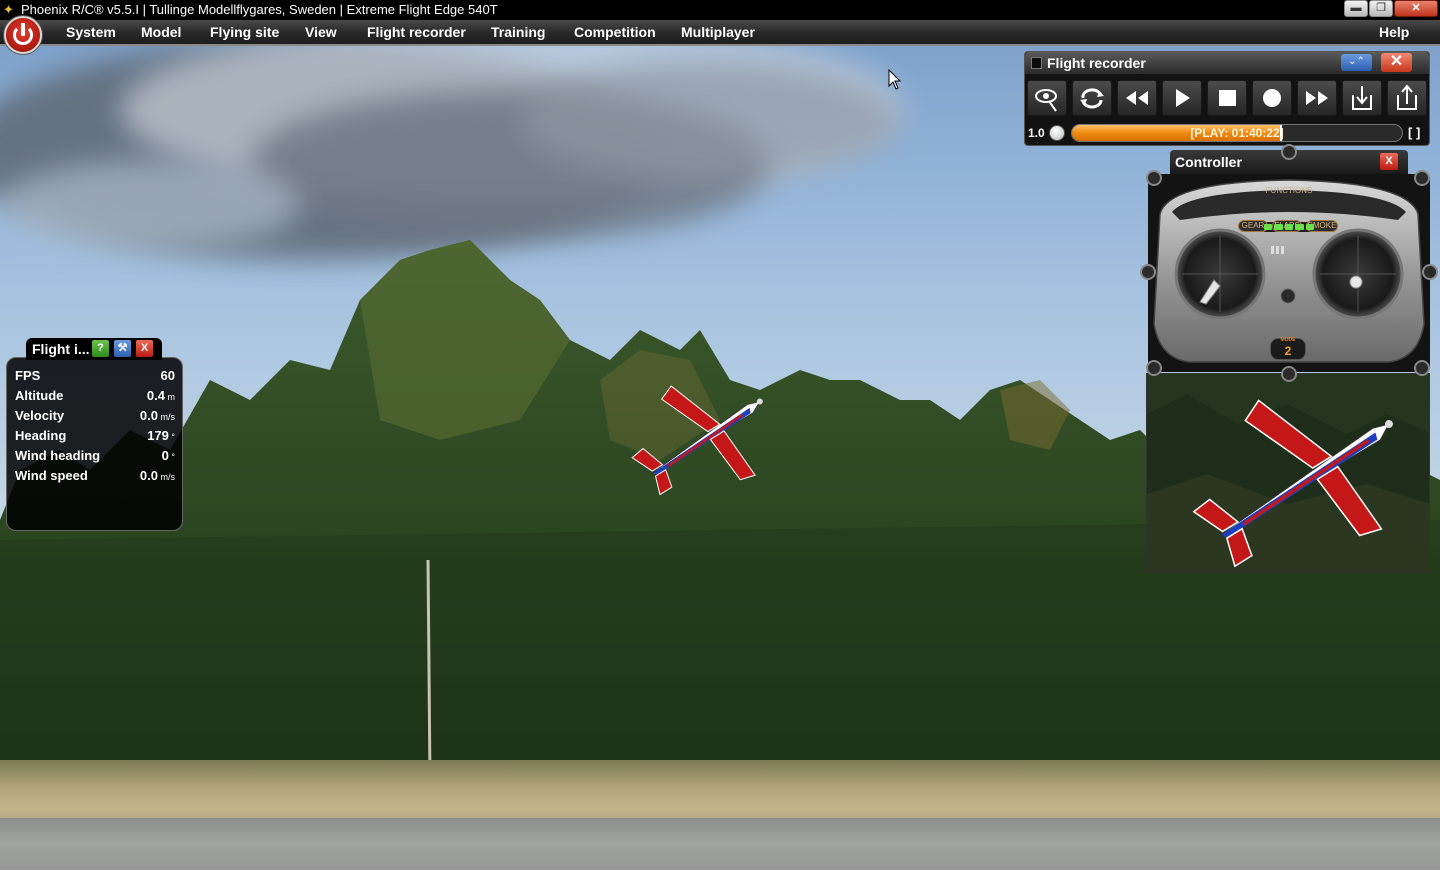 The image size is (1440, 870). I want to click on minimize-button: ▬, so click(1356, 8).